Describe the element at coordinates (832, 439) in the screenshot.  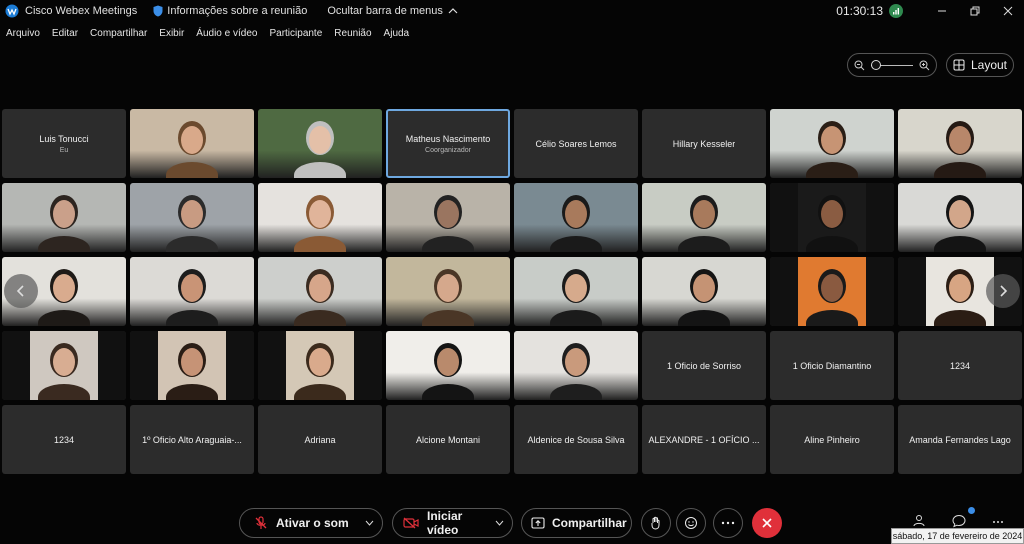
I see `participant-tile: Aline Pinheiro` at that location.